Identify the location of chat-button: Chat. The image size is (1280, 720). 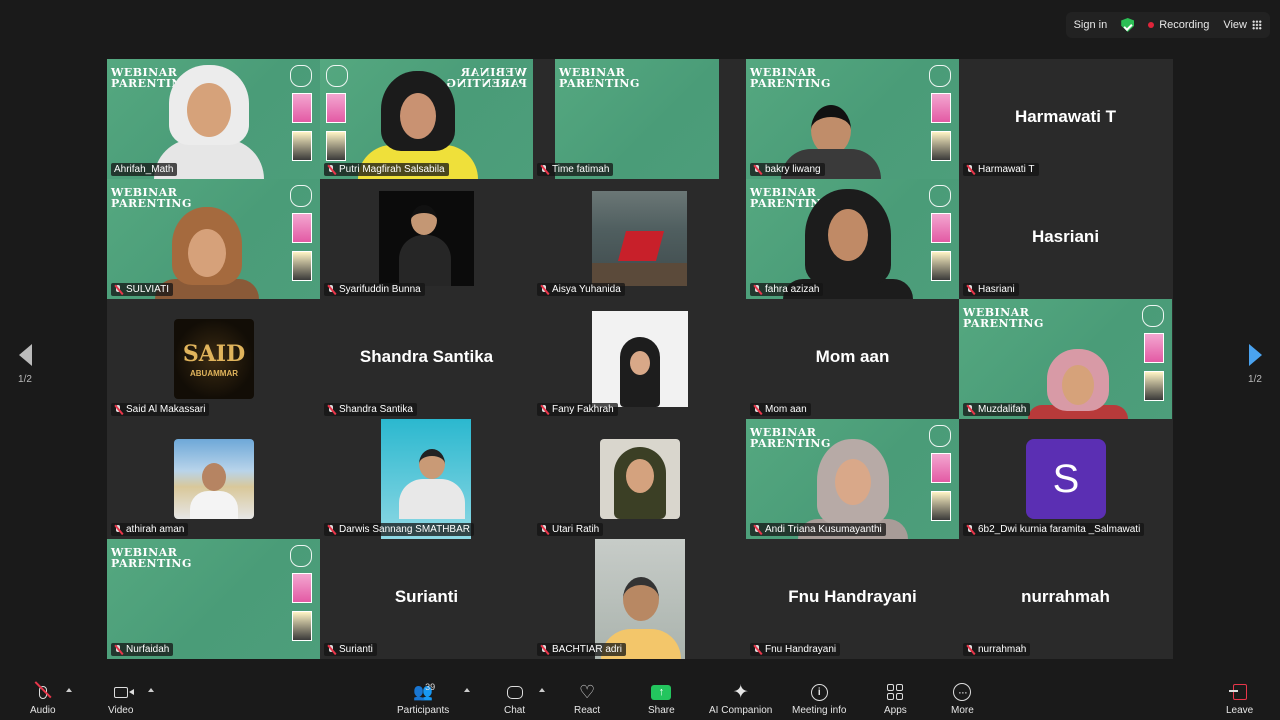
(514, 699).